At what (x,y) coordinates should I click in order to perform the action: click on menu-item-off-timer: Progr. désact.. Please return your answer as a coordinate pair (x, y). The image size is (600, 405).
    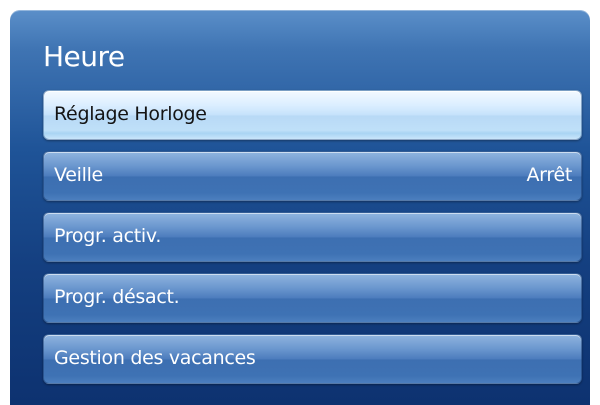
    Looking at the image, I should click on (312, 298).